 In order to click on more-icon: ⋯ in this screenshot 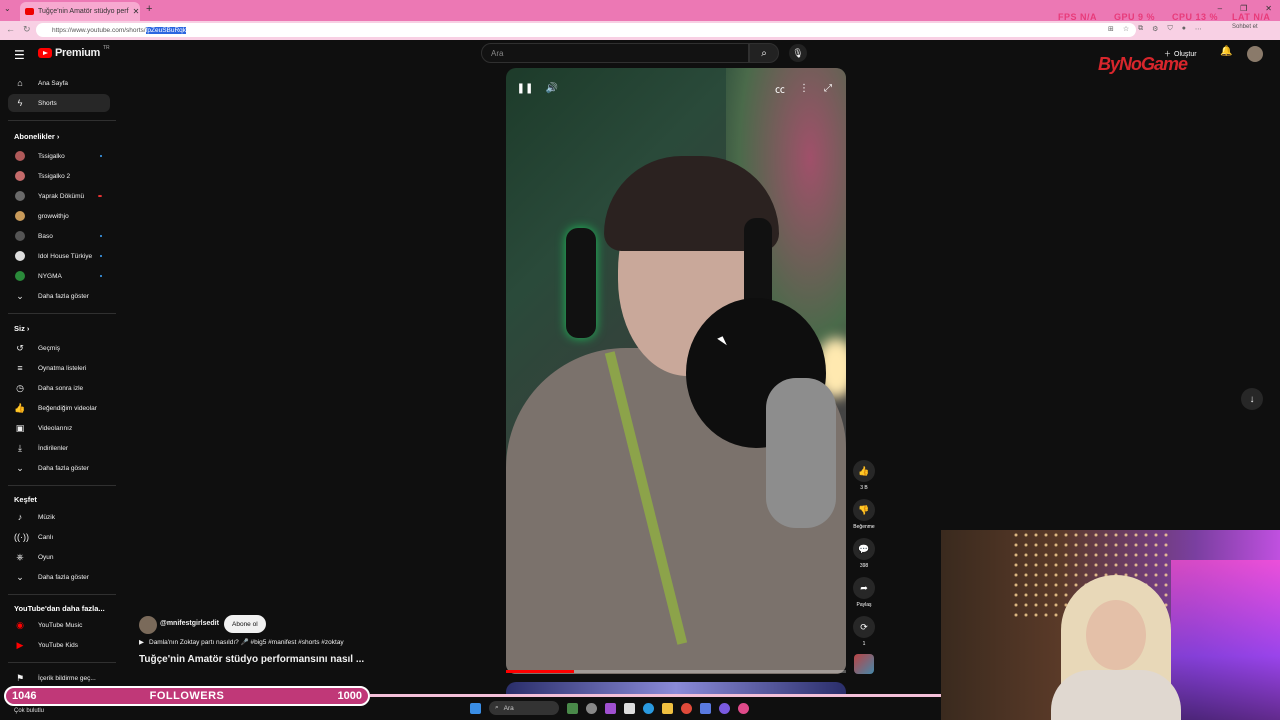, I will do `click(1198, 29)`.